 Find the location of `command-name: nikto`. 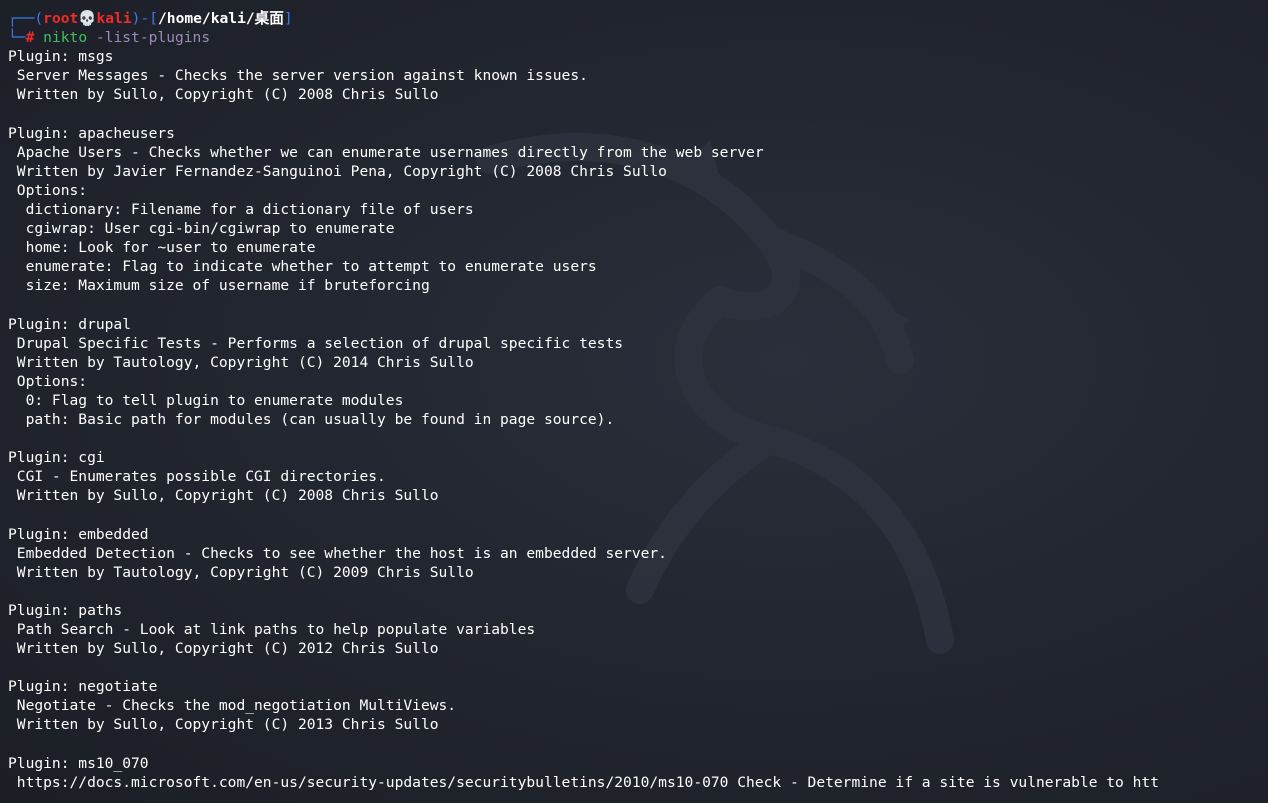

command-name: nikto is located at coordinates (65, 38).